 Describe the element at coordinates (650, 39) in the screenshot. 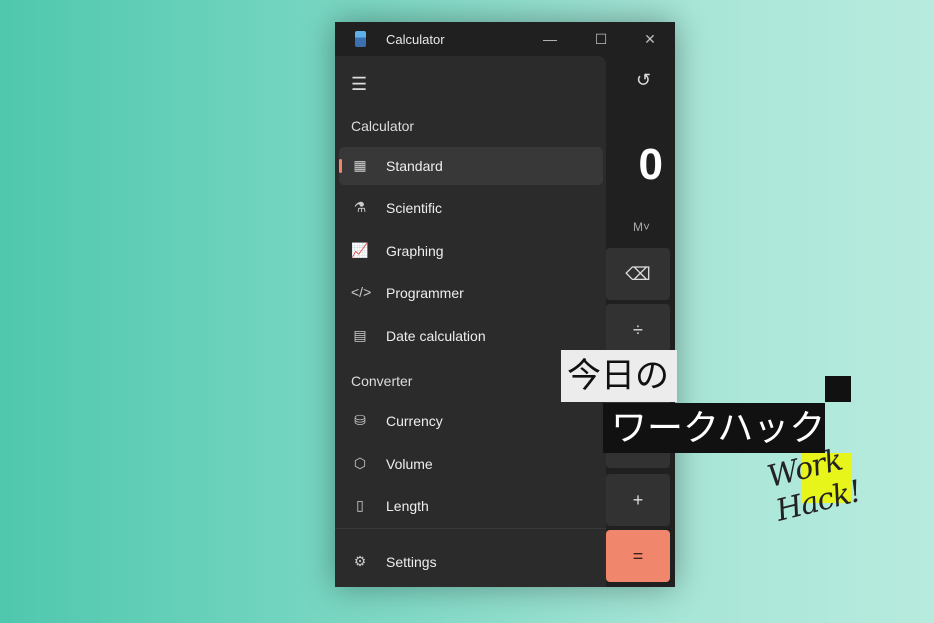

I see `close-button: ✕` at that location.